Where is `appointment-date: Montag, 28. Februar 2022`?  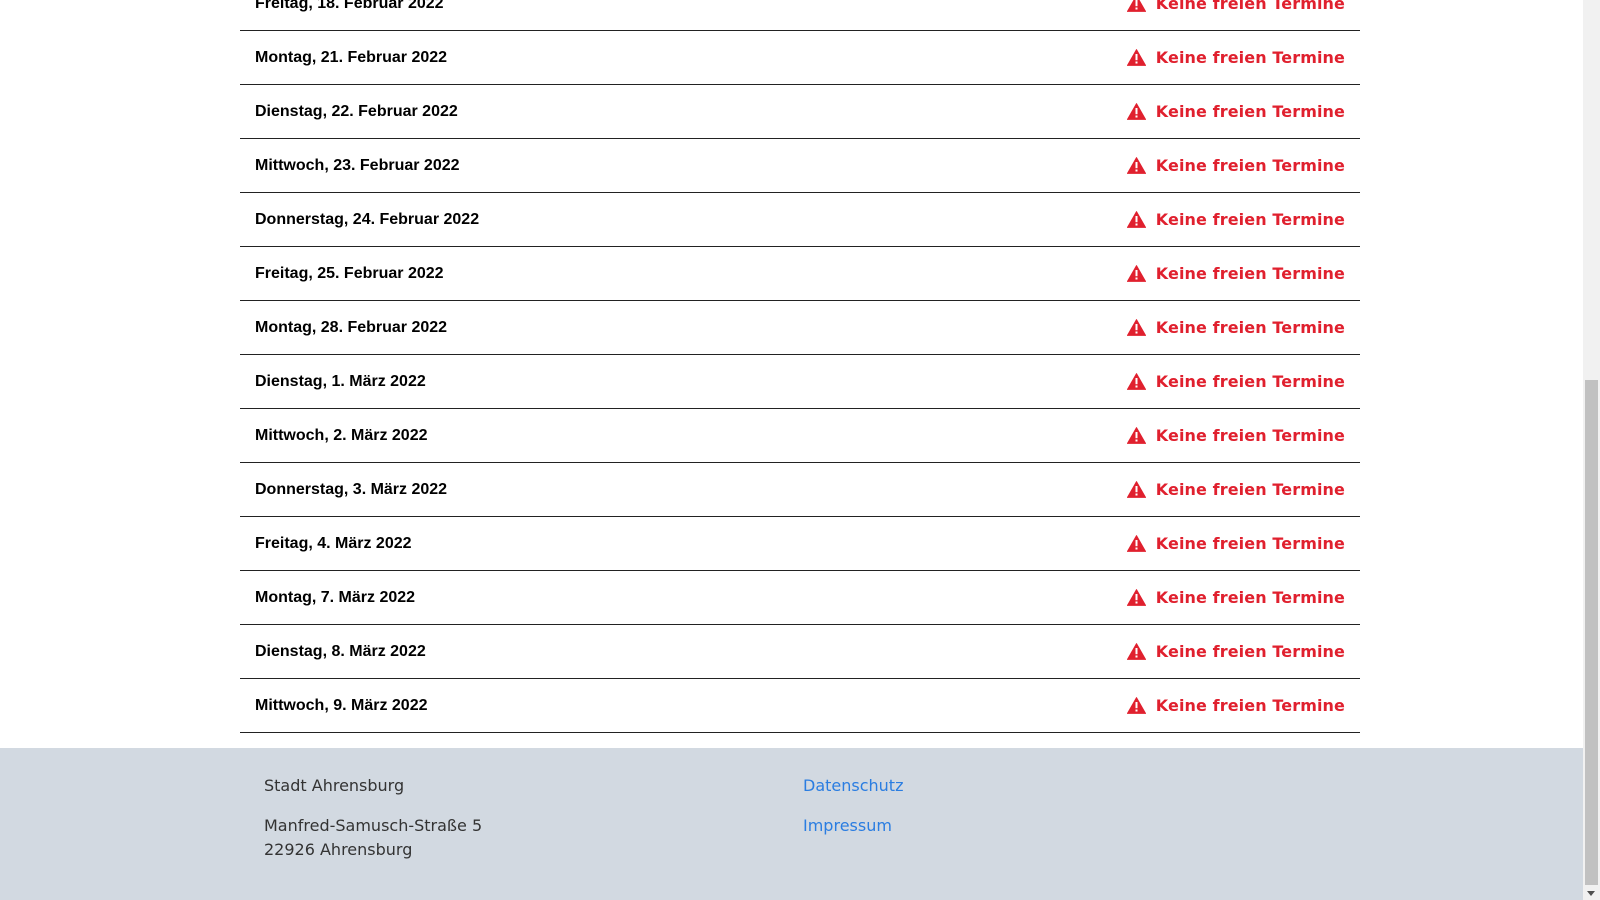
appointment-date: Montag, 28. Februar 2022 is located at coordinates (351, 327).